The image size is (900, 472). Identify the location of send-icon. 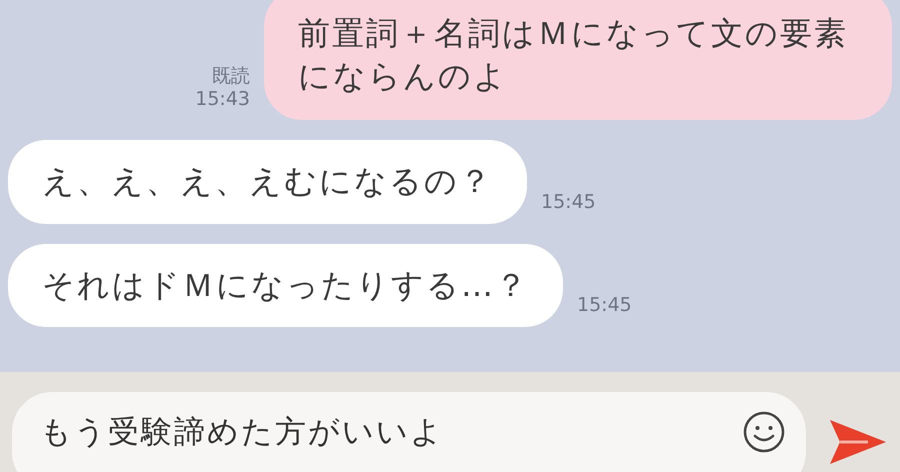
(858, 442).